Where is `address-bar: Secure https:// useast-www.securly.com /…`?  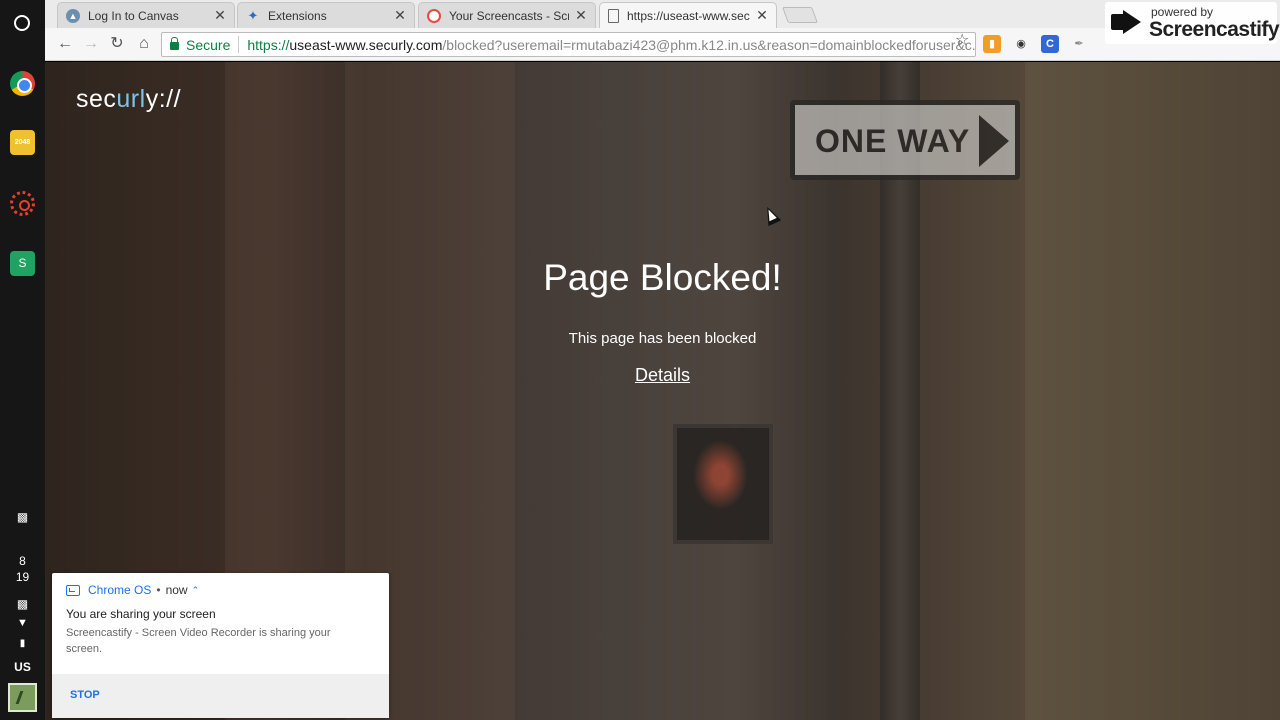
address-bar: Secure https:// useast-www.securly.com /… is located at coordinates (568, 44).